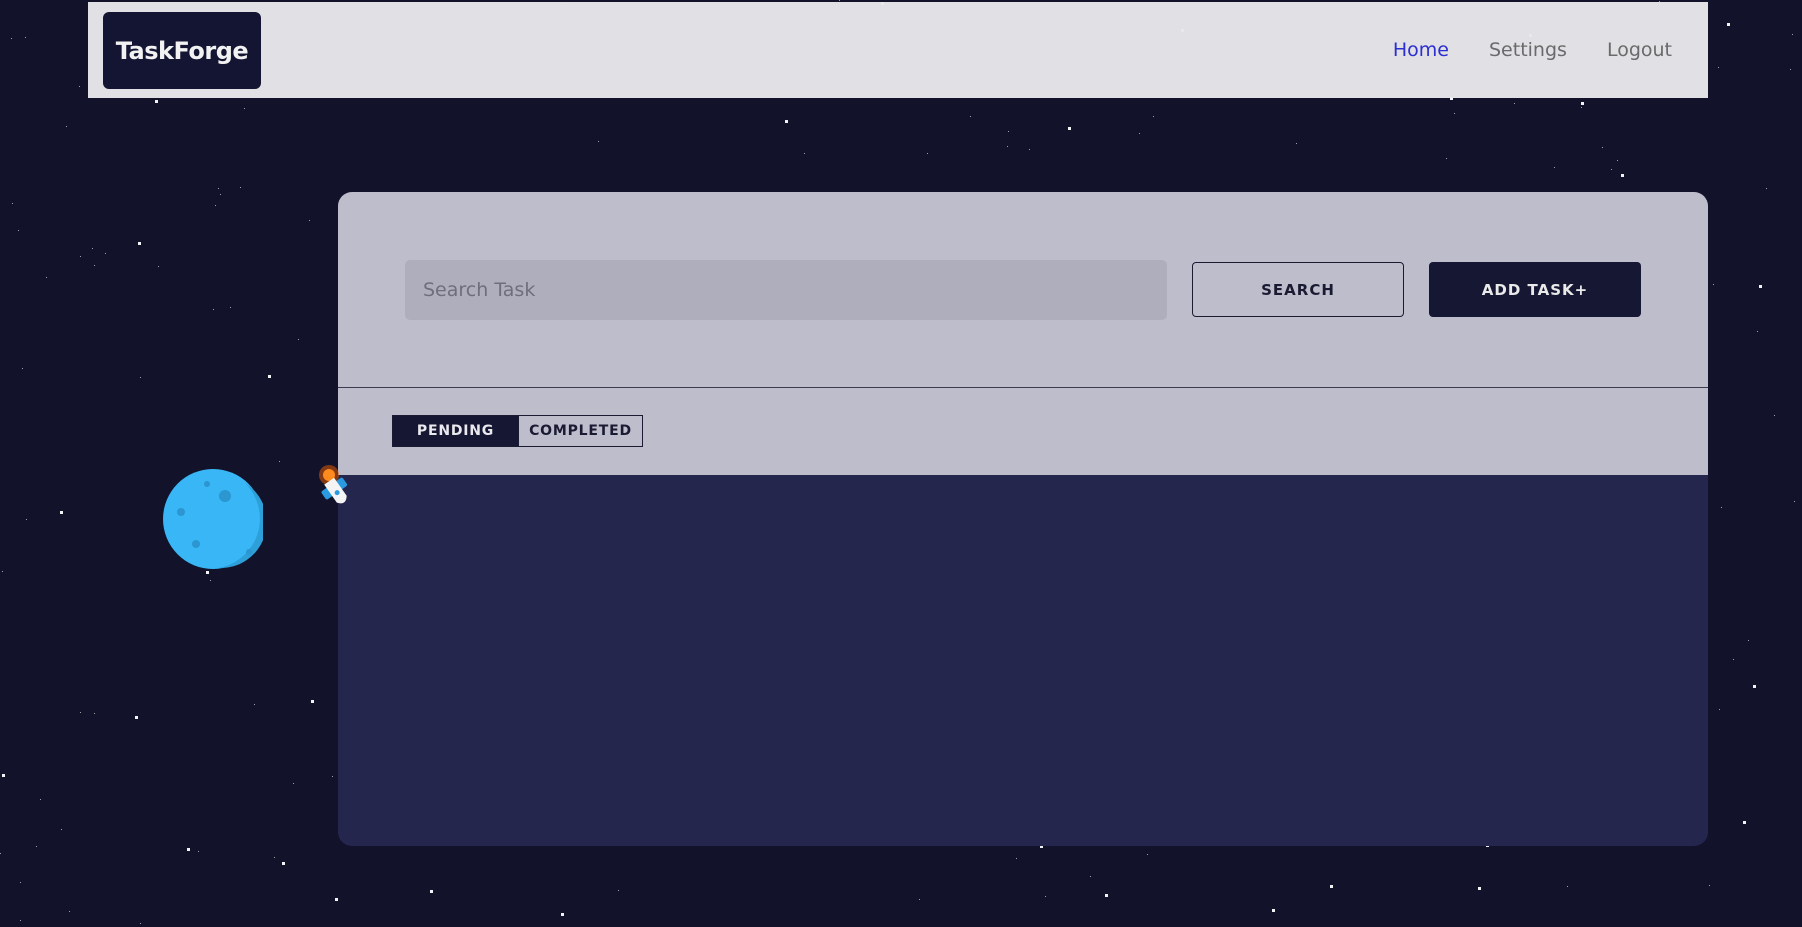 The height and width of the screenshot is (927, 1802). Describe the element at coordinates (898, 50) in the screenshot. I see `top-navbar: TaskForge Home Settings Logout` at that location.